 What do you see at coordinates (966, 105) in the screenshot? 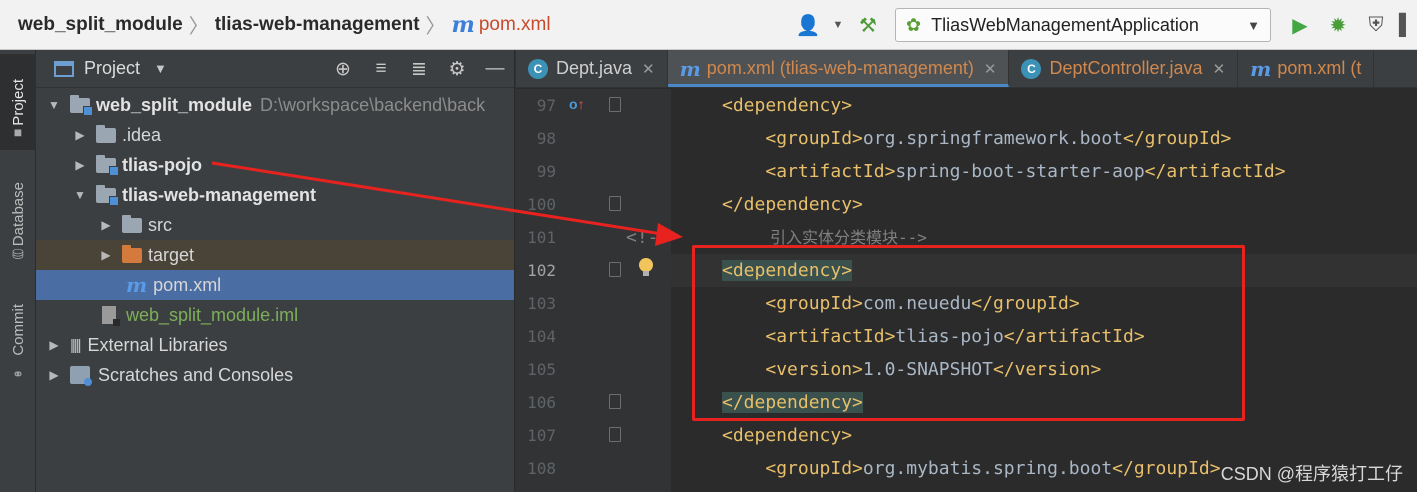
I see `code-line: 97 <dependency>` at bounding box center [966, 105].